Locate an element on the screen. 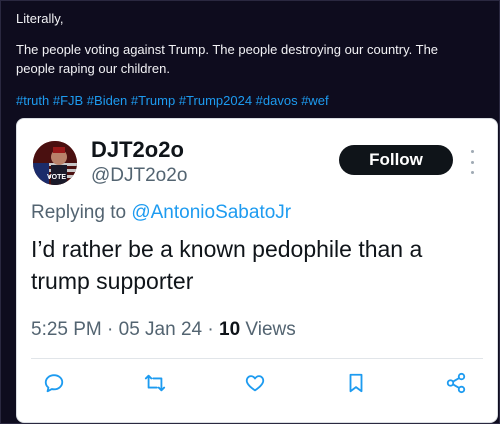 Image resolution: width=500 pixels, height=424 pixels. post-text-intro: Literally, is located at coordinates (40, 18).